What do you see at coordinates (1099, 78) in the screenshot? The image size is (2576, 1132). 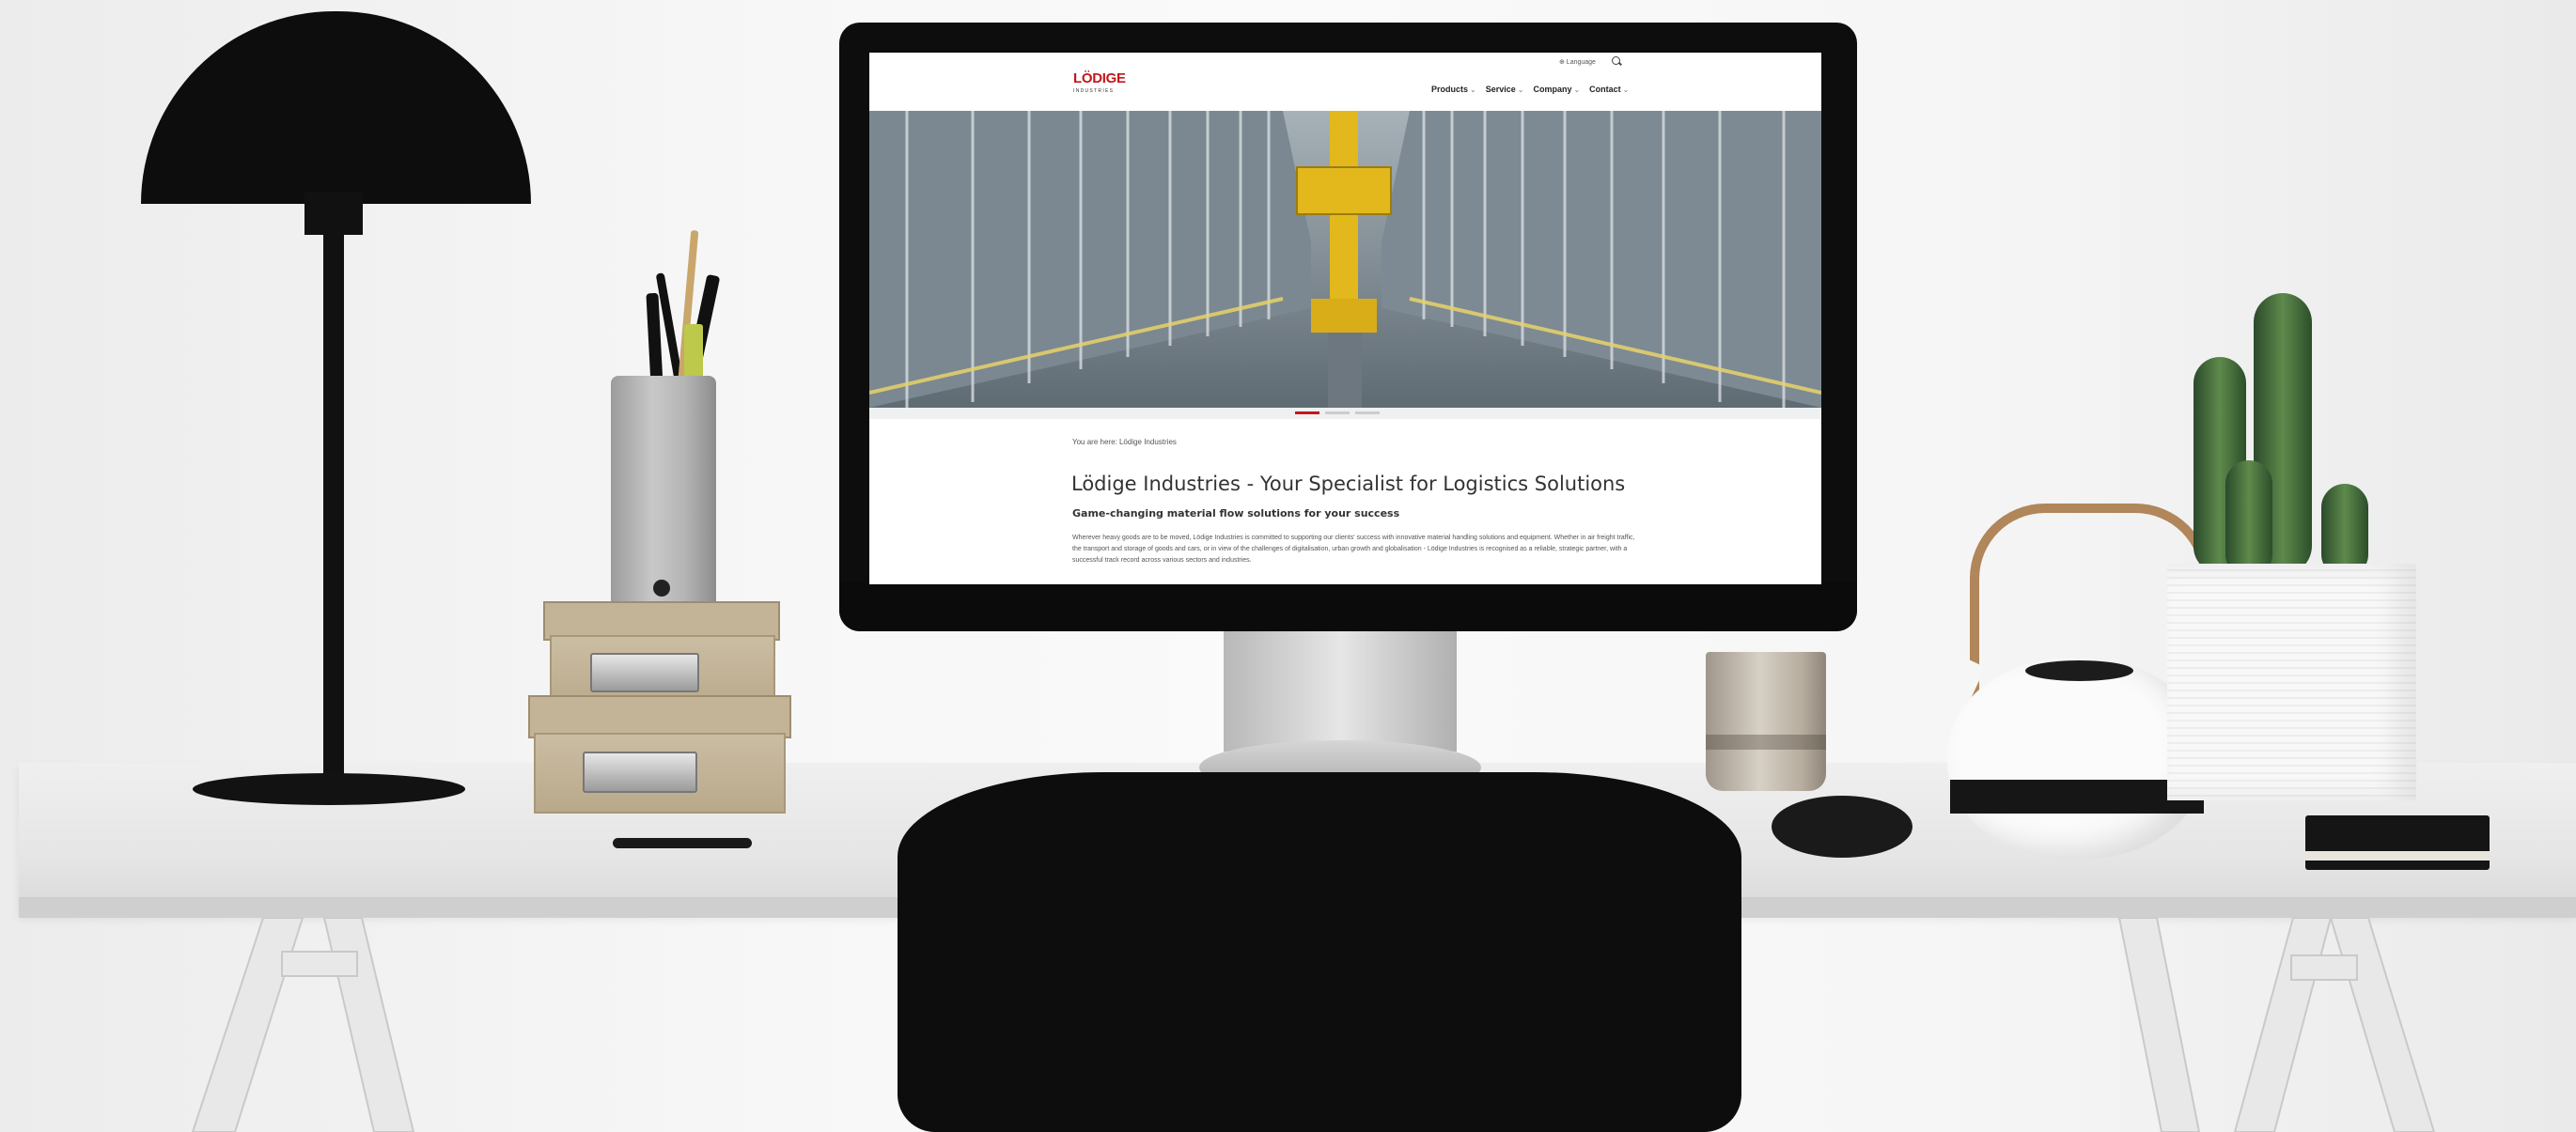 I see `logo-wordmark: LÖDIGE` at bounding box center [1099, 78].